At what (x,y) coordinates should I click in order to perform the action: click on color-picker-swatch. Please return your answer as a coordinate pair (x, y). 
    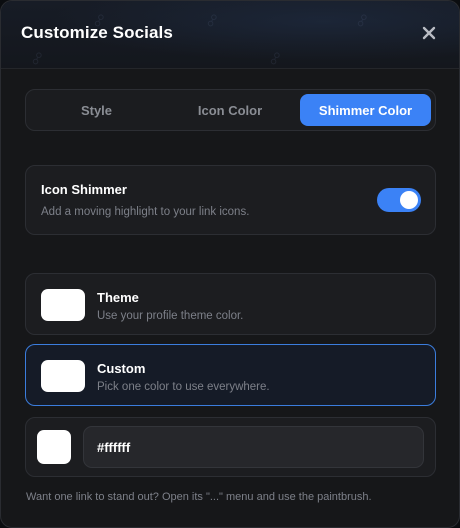
    Looking at the image, I should click on (54, 447).